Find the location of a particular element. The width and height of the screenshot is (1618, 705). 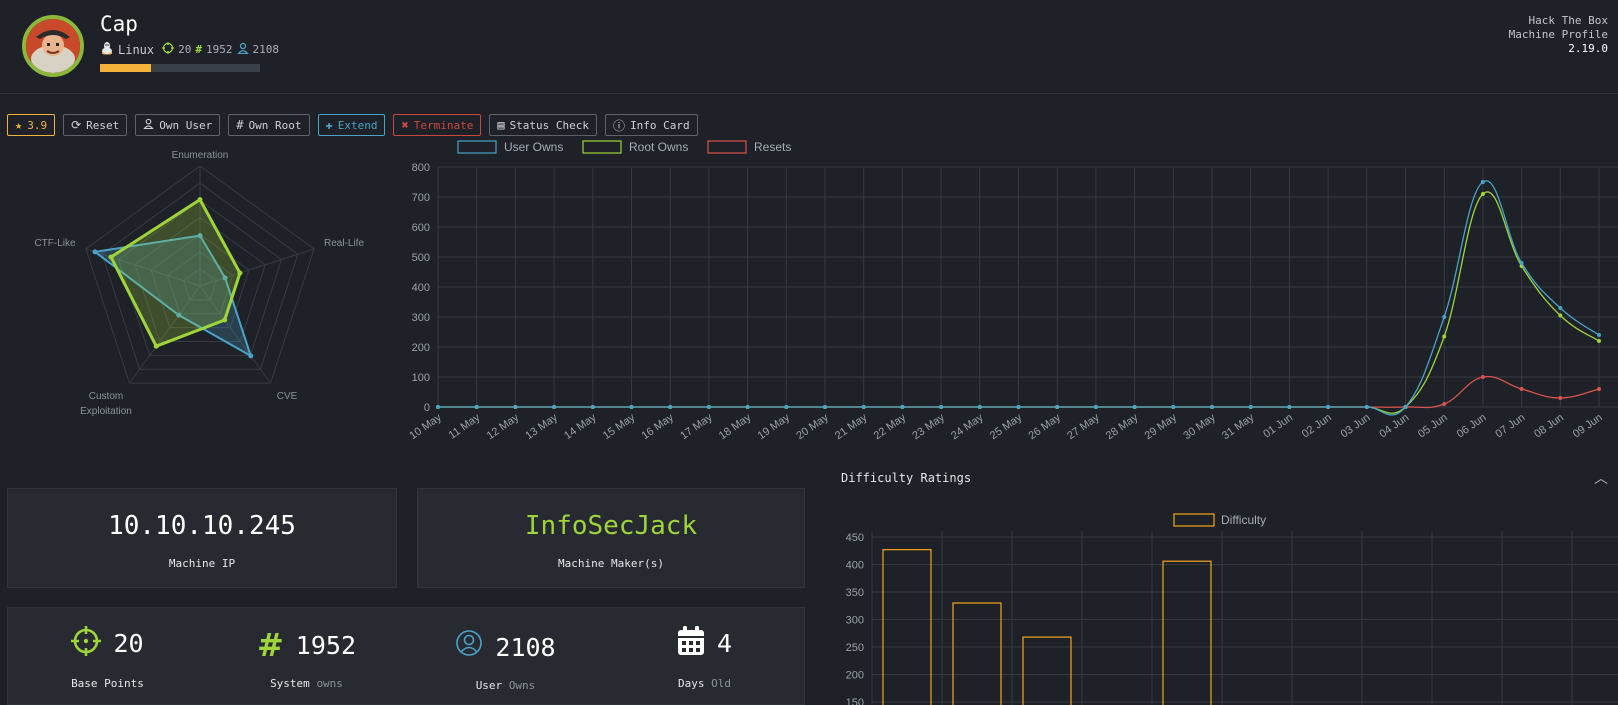

x-tick-label: 21 May is located at coordinates (851, 426).